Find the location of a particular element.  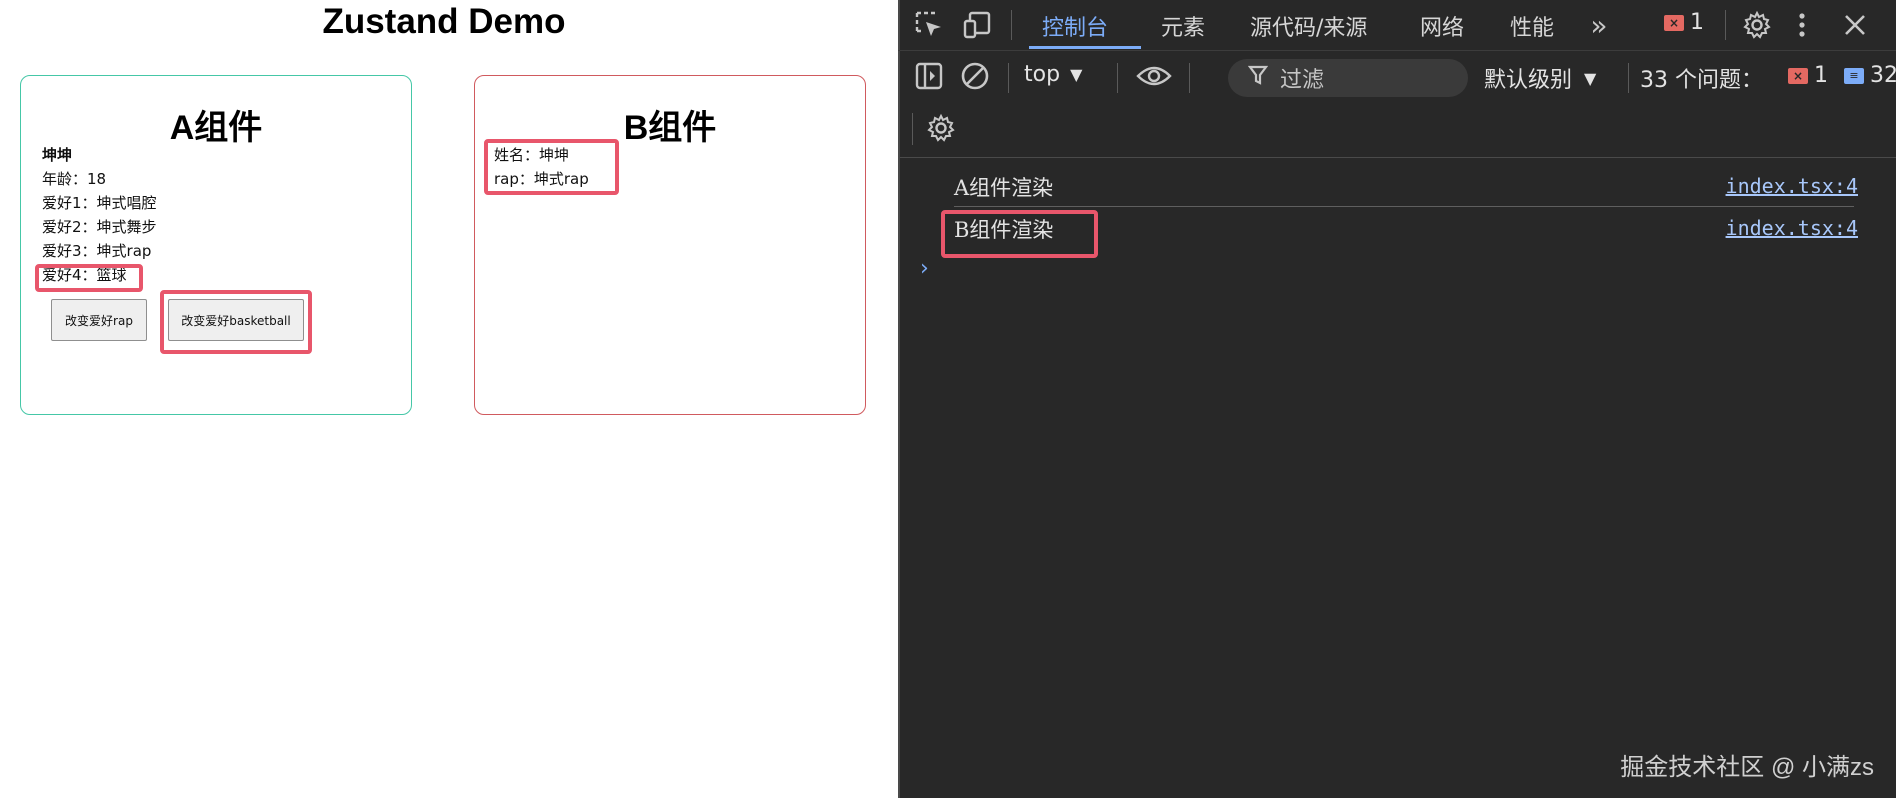

component-a-hobby3: 爱好3：坤式rap is located at coordinates (97, 251).